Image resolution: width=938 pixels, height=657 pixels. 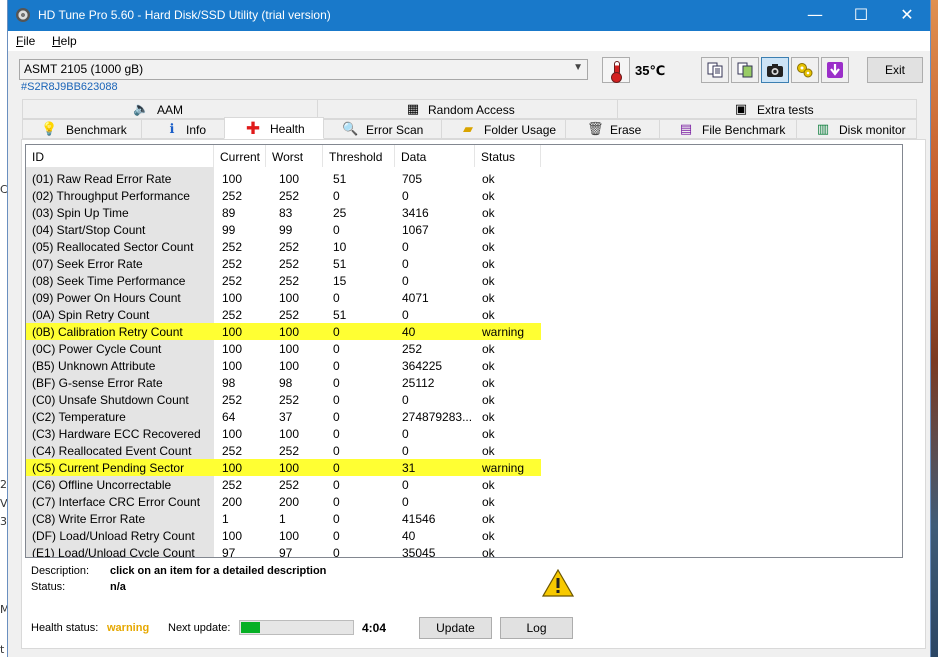 I want to click on tab-error-scan: 🔍 Error Scan, so click(x=382, y=129).